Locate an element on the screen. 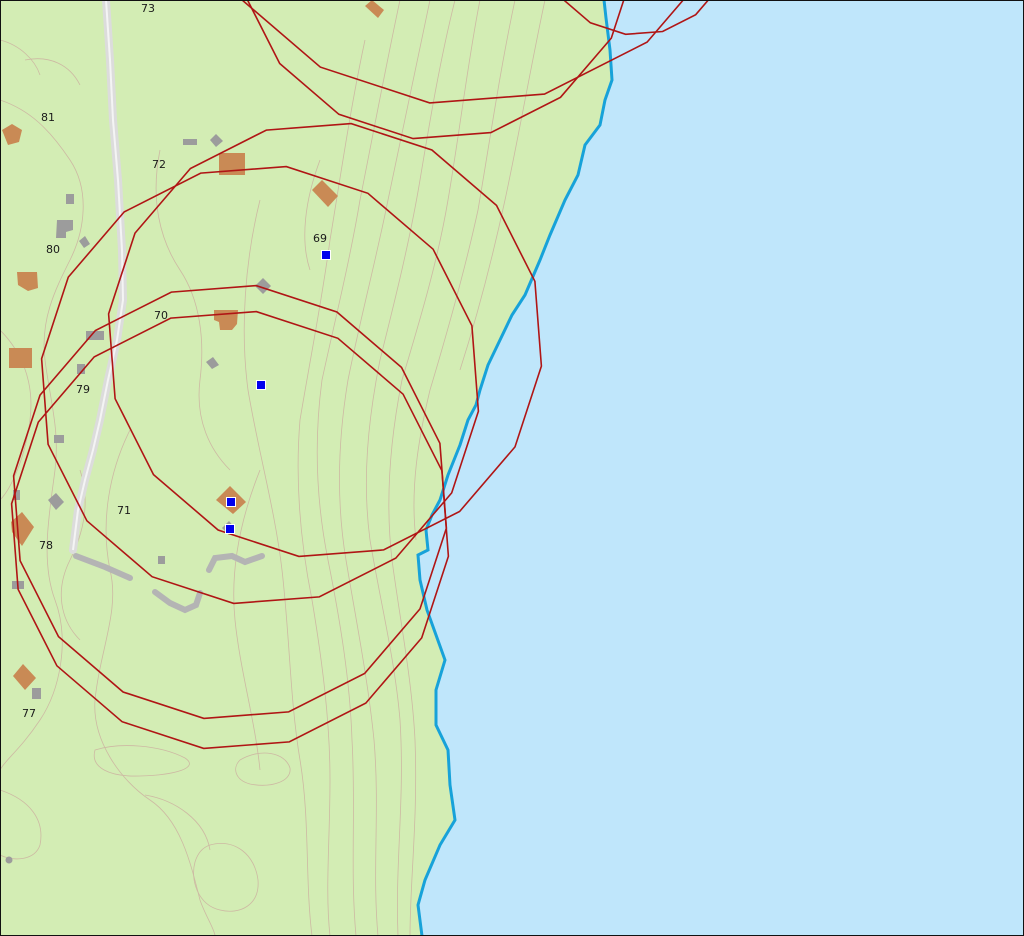 The image size is (1024, 936). parcel-number-label: 69 is located at coordinates (320, 238).